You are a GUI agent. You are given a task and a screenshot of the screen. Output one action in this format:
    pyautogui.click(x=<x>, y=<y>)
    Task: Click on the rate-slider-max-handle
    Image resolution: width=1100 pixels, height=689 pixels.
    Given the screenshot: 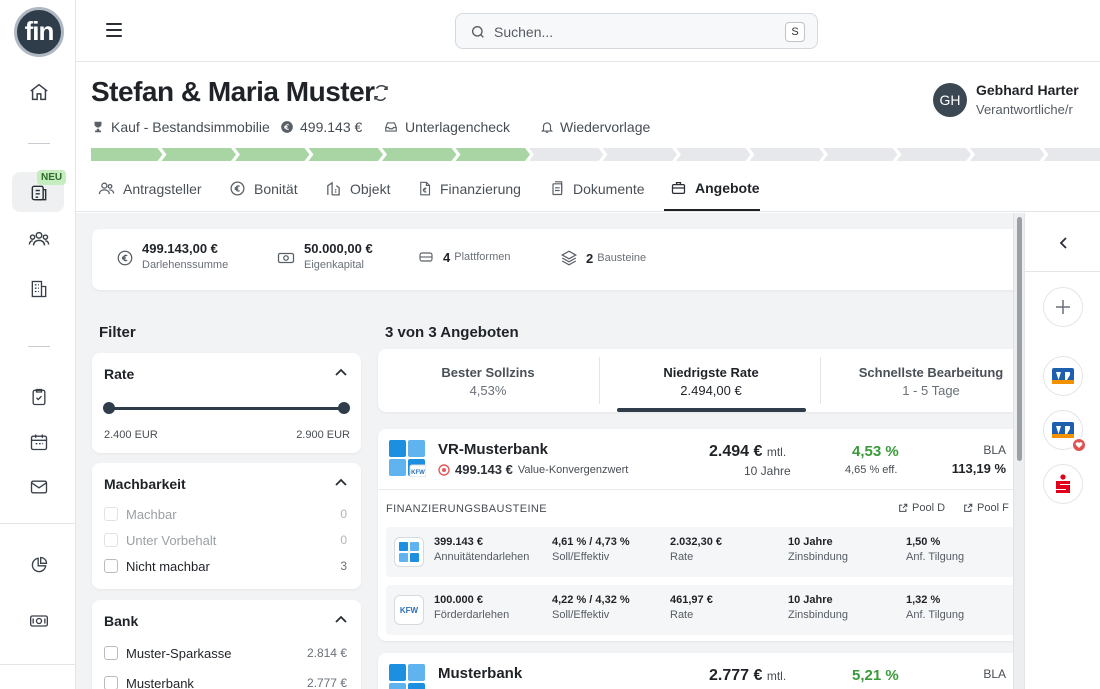 What is the action you would take?
    pyautogui.click(x=344, y=408)
    